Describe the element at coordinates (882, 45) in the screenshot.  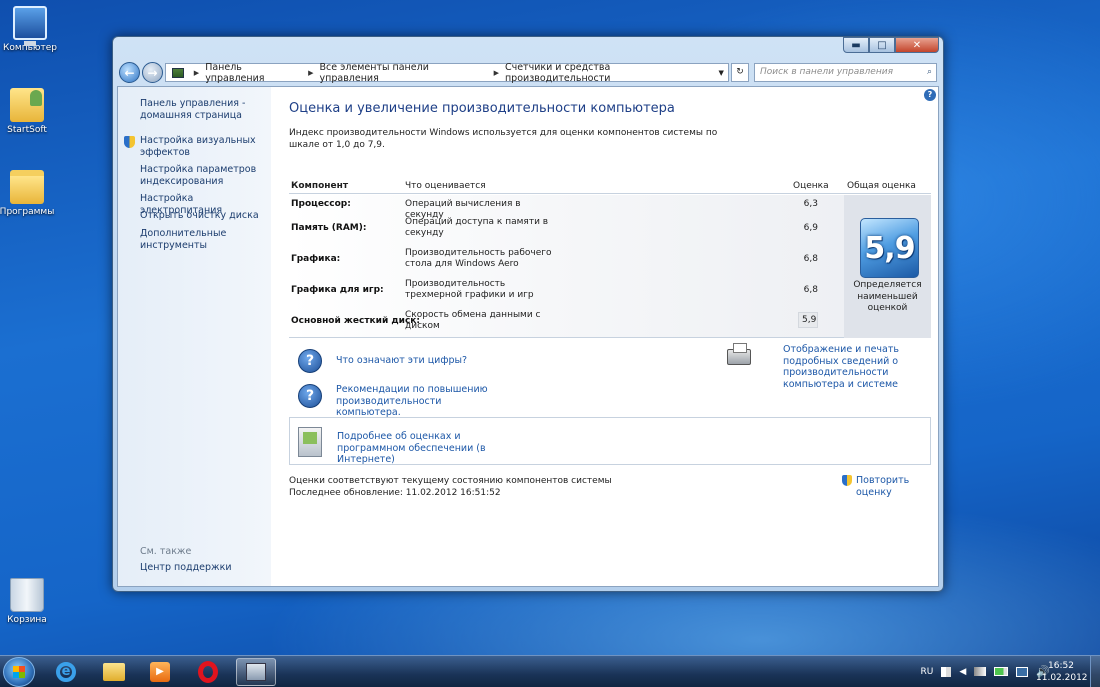
I see `maximize-button: □` at that location.